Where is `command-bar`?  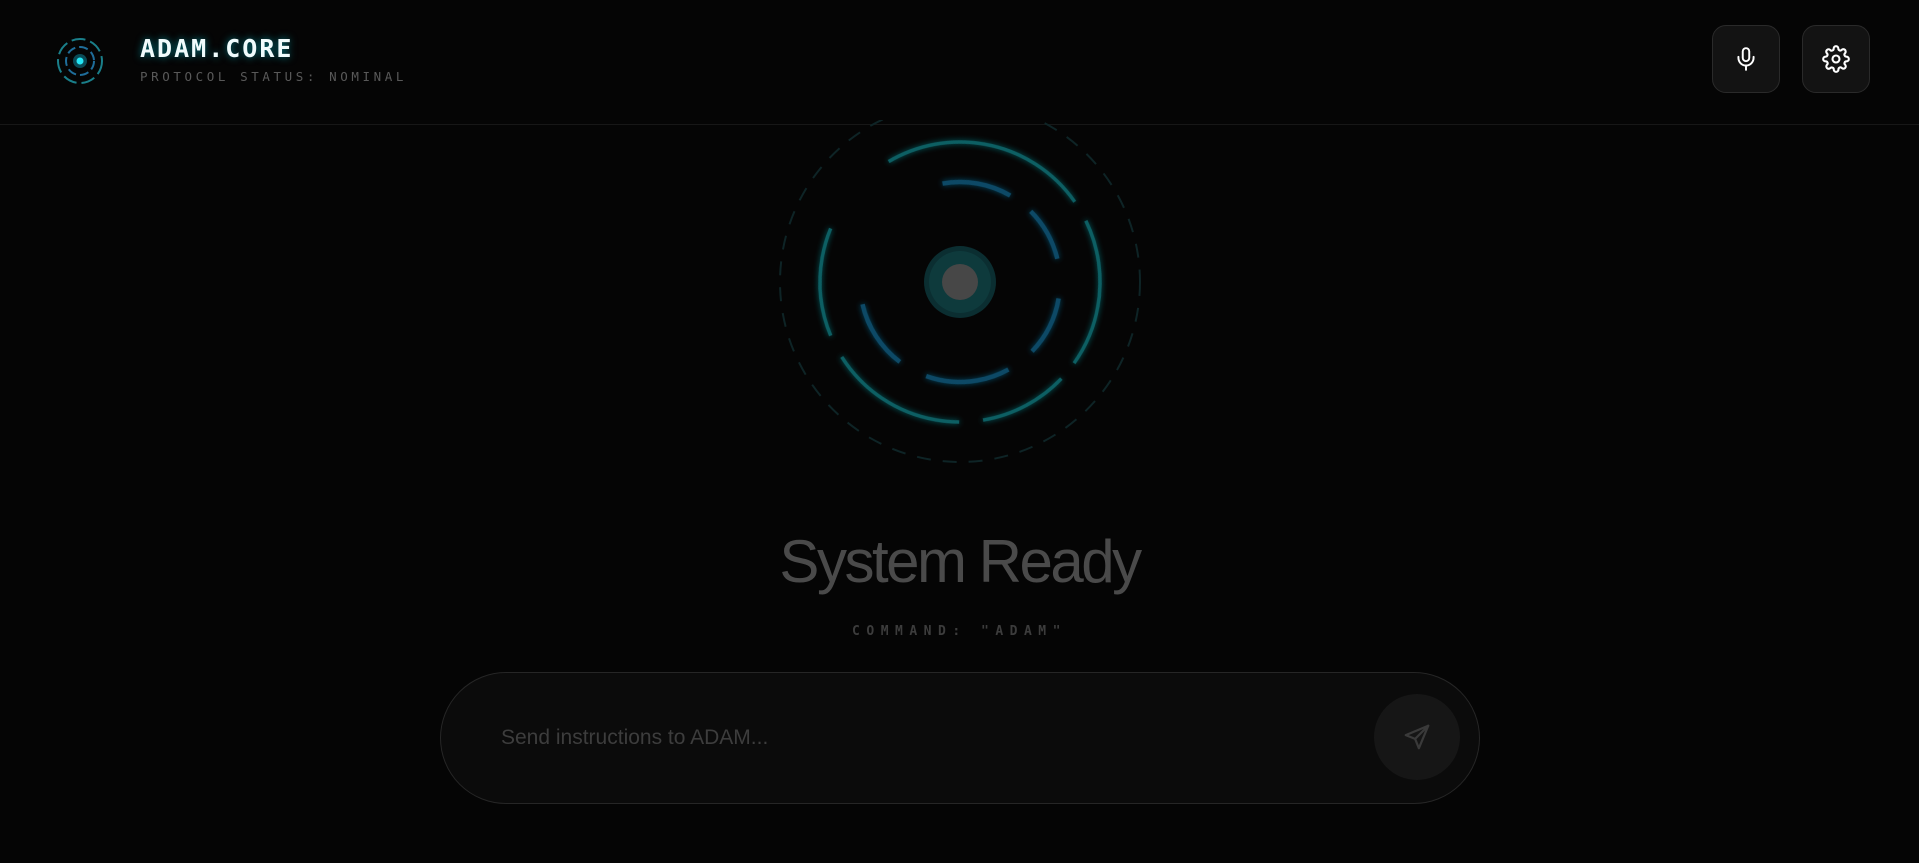 command-bar is located at coordinates (960, 738).